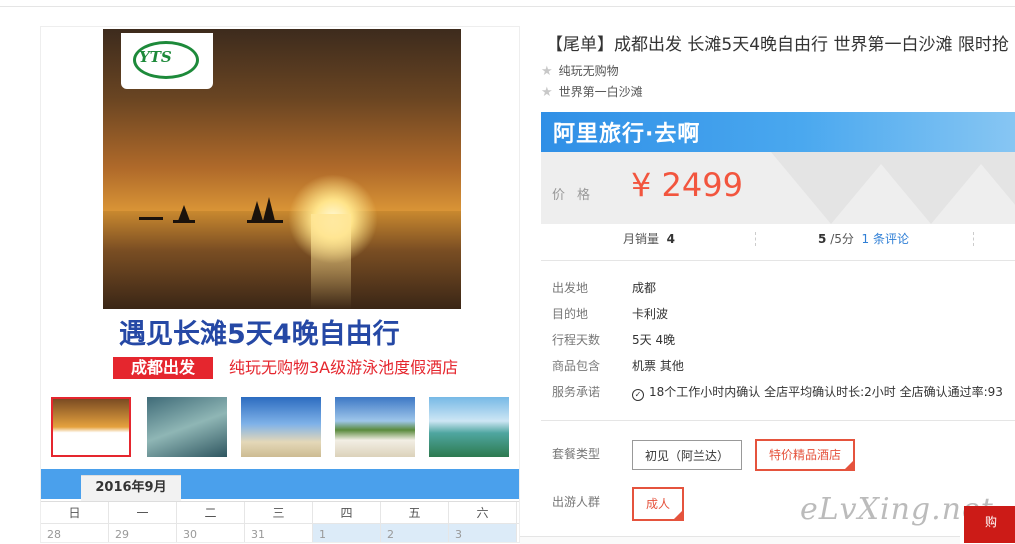 This screenshot has width=1015, height=544. What do you see at coordinates (687, 455) in the screenshot?
I see `package-option-basic: 初见（阿兰达）` at bounding box center [687, 455].